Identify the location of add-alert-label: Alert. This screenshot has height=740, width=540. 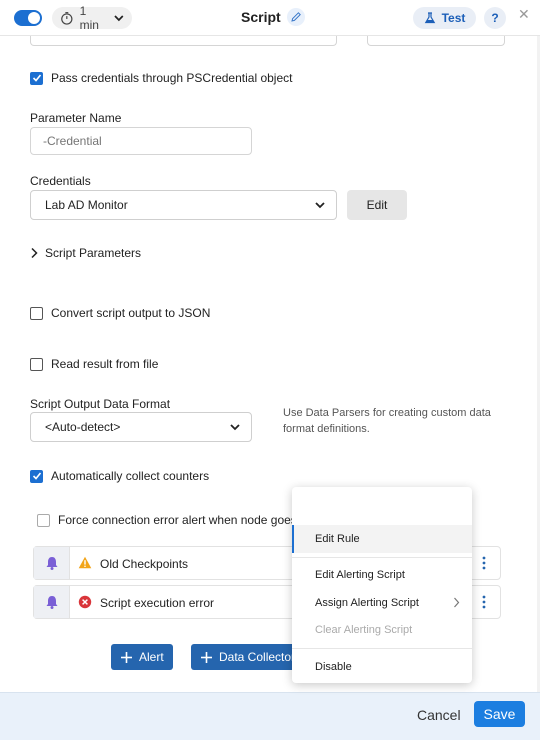
(151, 657).